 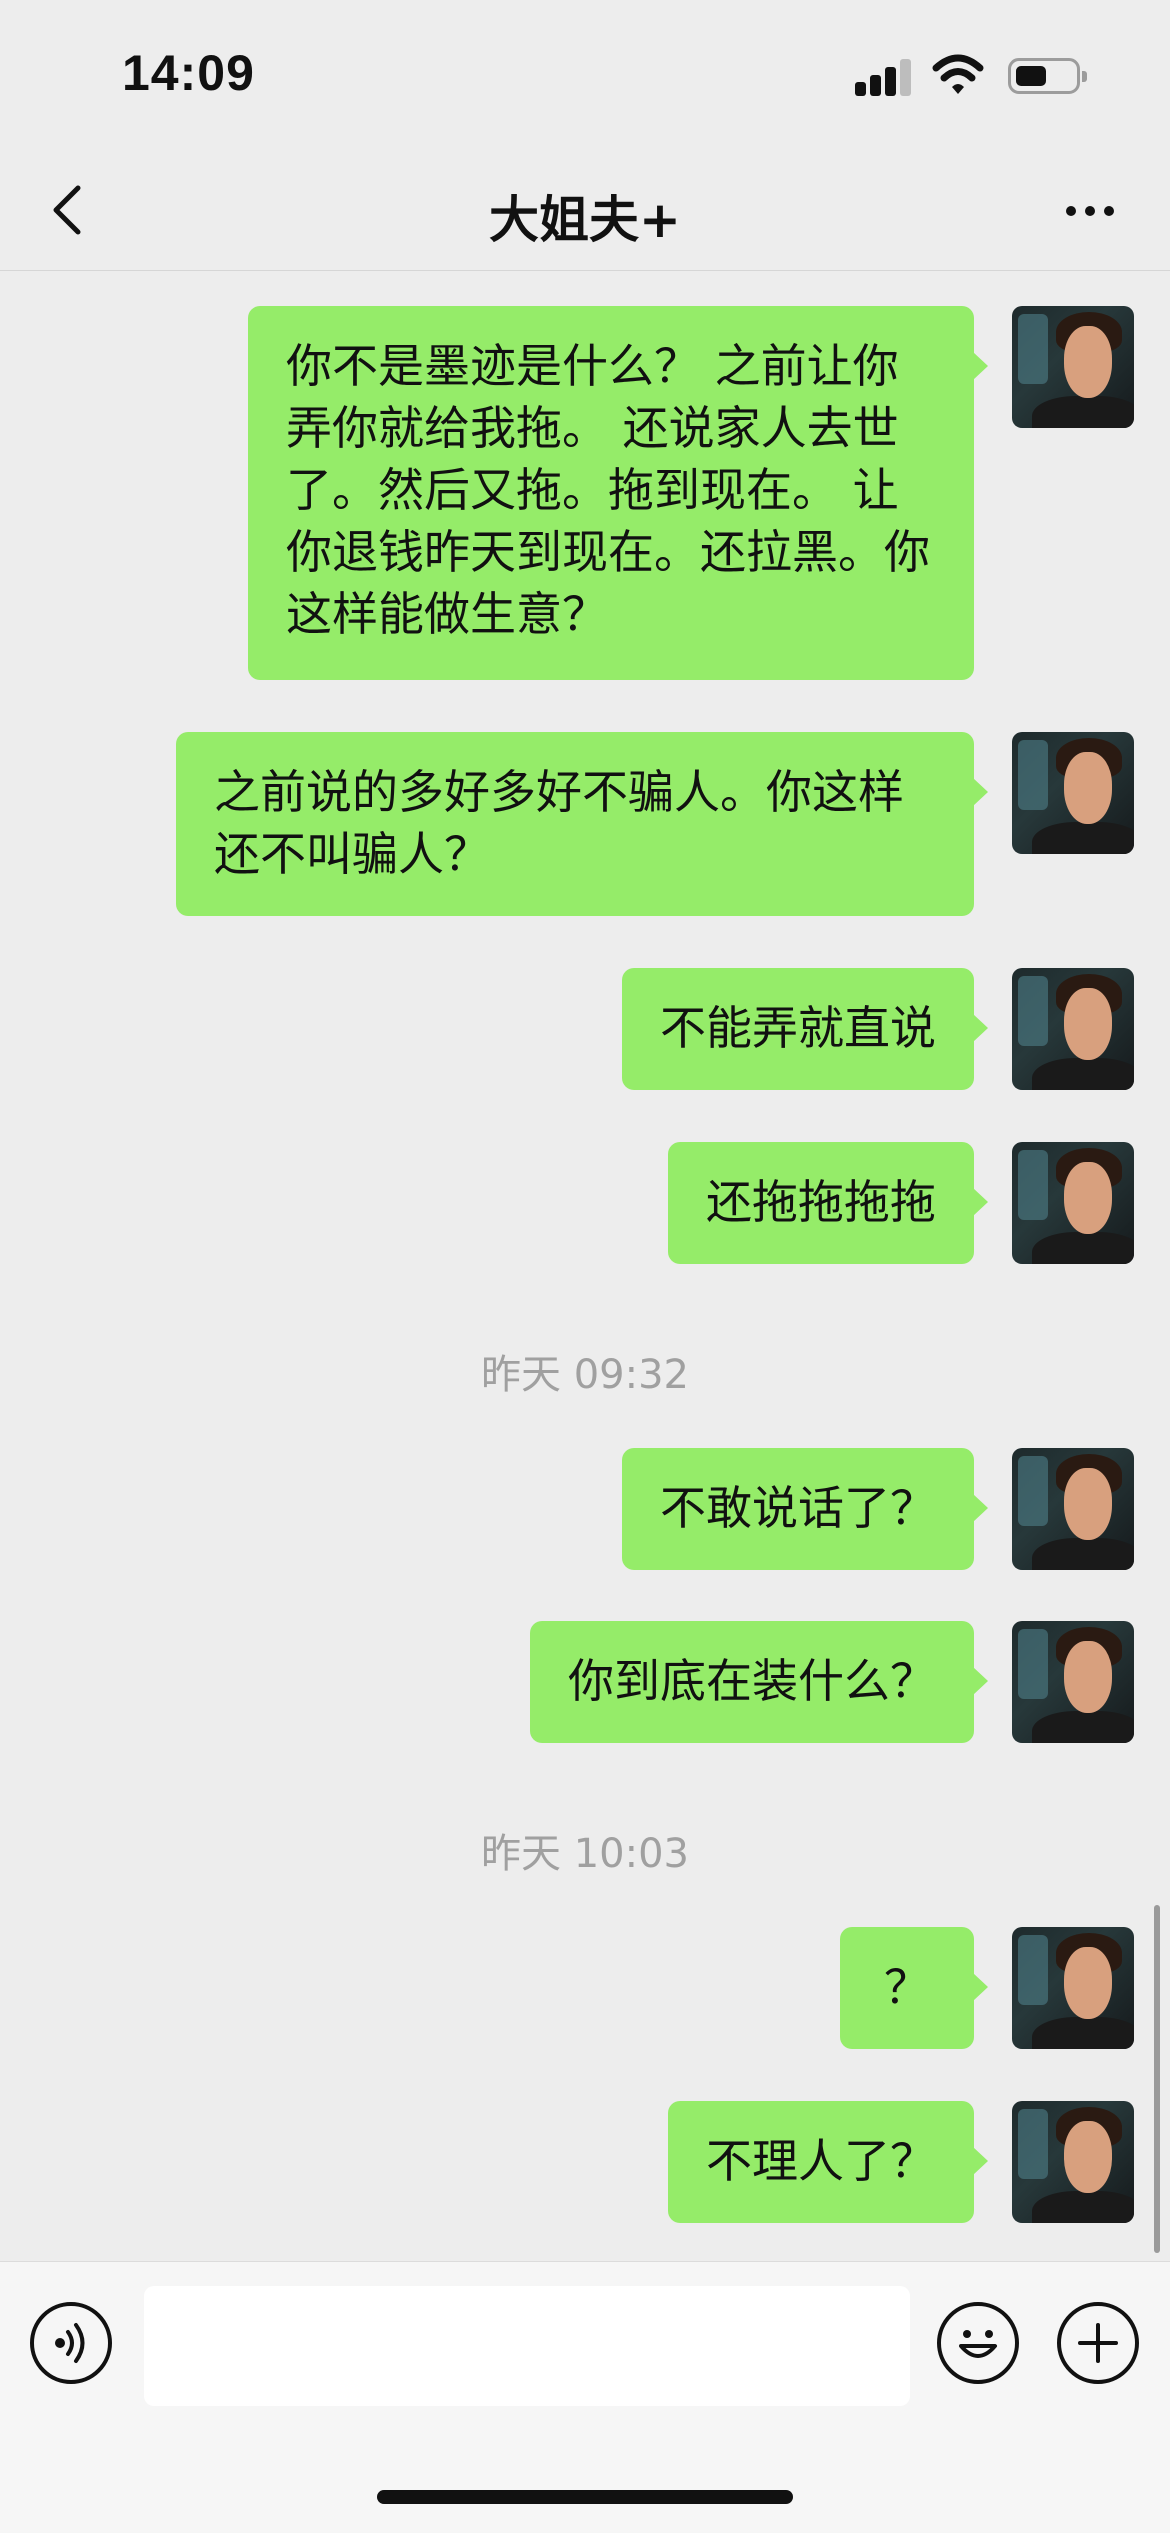 I want to click on message-text: 不能弄就直说, so click(x=798, y=1028).